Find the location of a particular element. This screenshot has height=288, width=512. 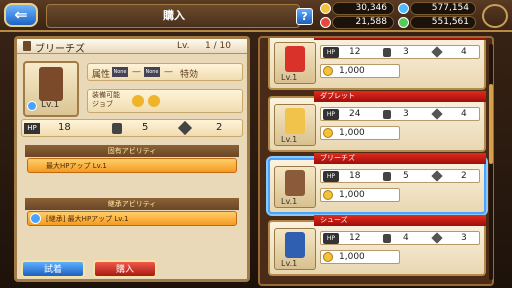

green-amount: 551,561 is located at coordinates (443, 22).